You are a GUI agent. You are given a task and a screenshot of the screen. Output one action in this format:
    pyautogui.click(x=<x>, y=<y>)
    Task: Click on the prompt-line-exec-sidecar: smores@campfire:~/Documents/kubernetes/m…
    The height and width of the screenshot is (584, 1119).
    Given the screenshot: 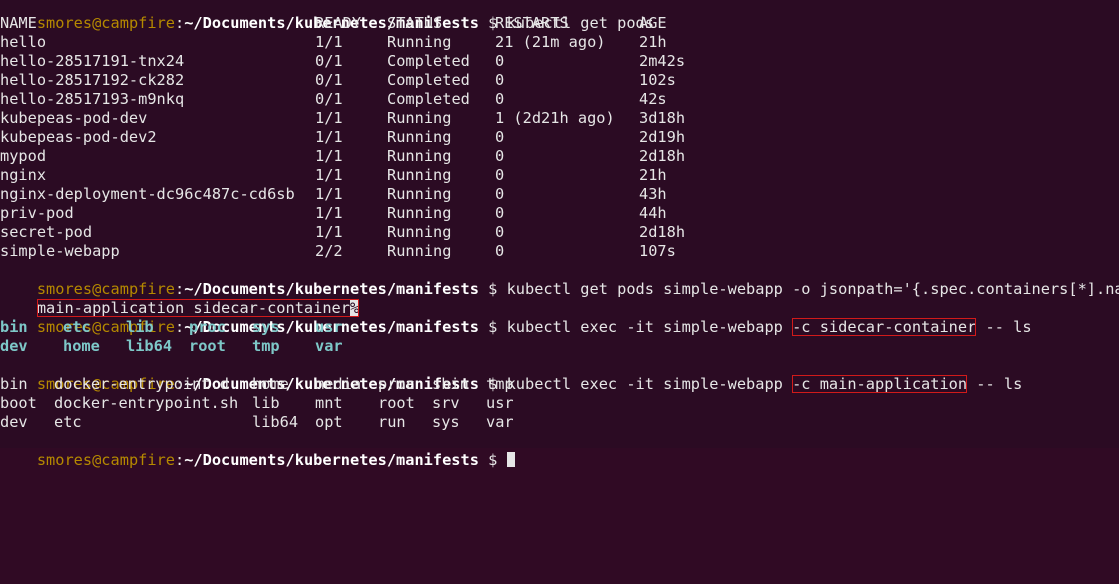 What is the action you would take?
    pyautogui.click(x=534, y=327)
    